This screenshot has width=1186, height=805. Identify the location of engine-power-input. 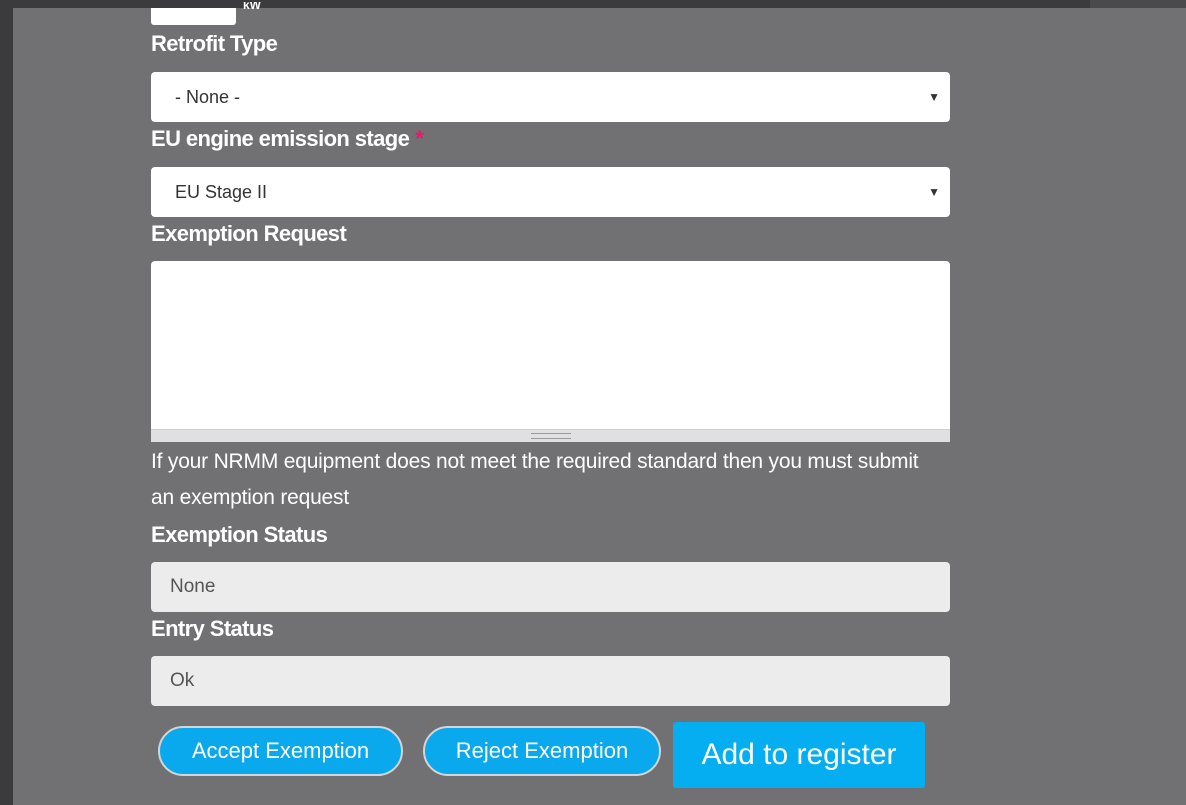
(193, 16).